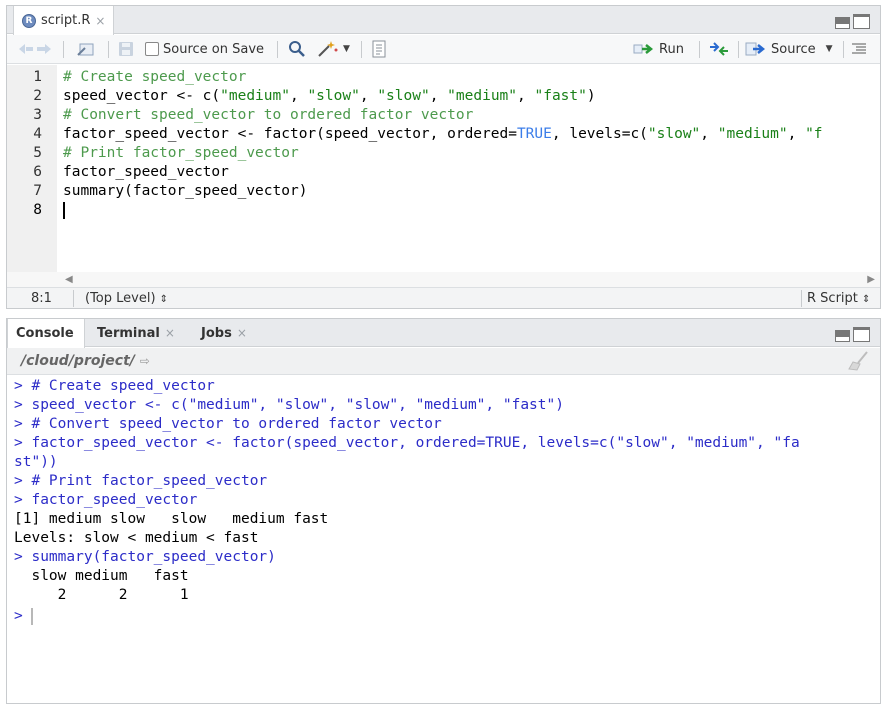  What do you see at coordinates (671, 49) in the screenshot?
I see `run-label: Run` at bounding box center [671, 49].